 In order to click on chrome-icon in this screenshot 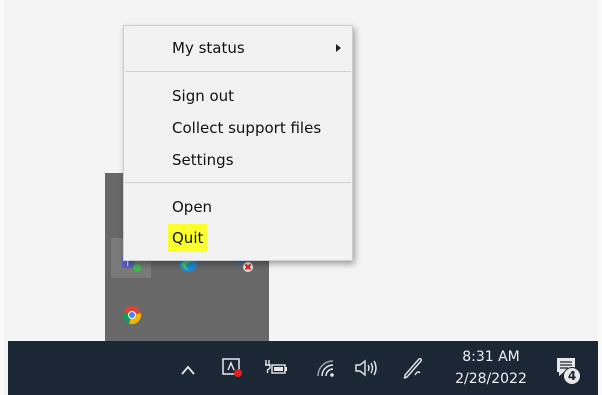, I will do `click(132, 315)`.